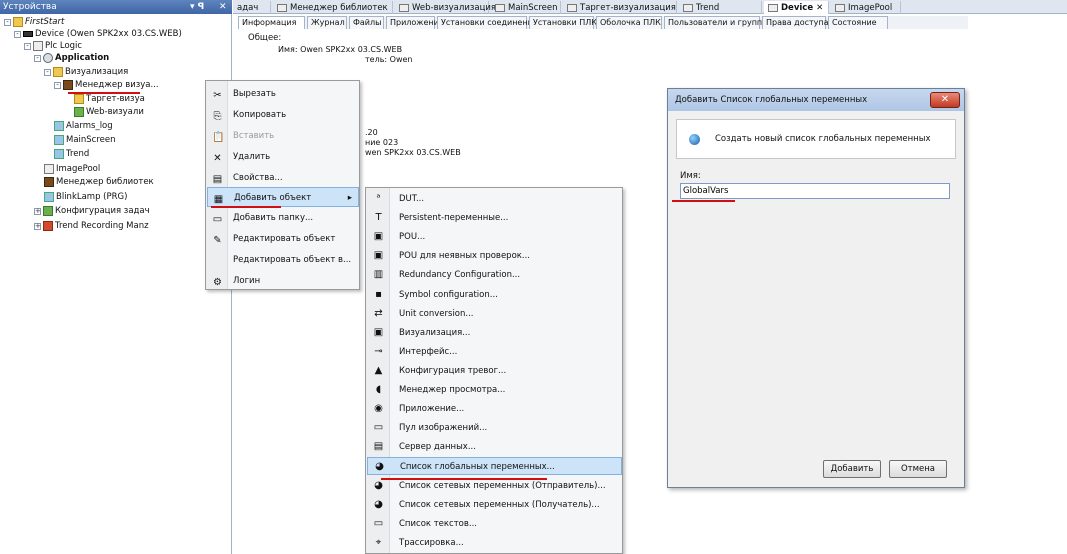 This screenshot has height=554, width=1067. Describe the element at coordinates (690, 176) in the screenshot. I see `name-label: Имя:` at that location.